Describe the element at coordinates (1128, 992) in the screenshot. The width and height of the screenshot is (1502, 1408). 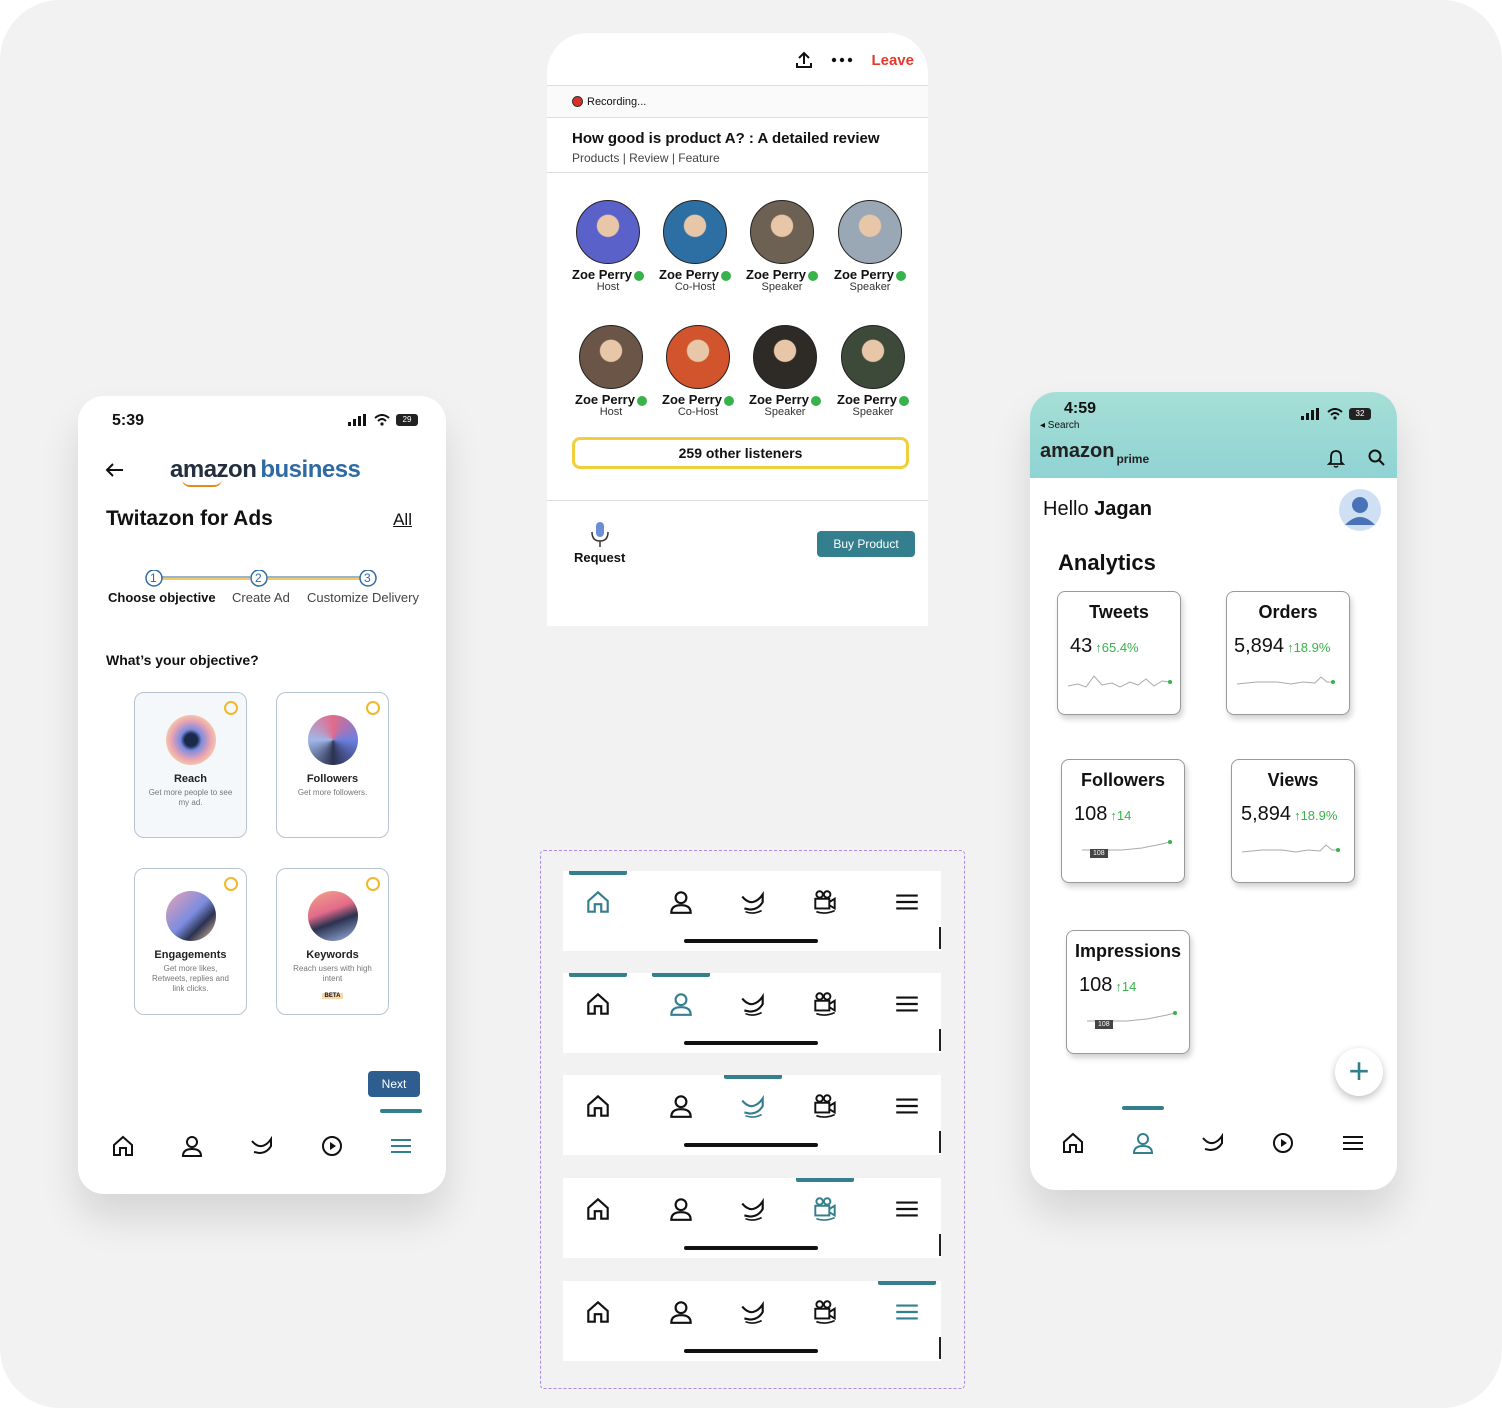
I see `analytics-card-impressions: Impressions 108 ↑14 108` at that location.